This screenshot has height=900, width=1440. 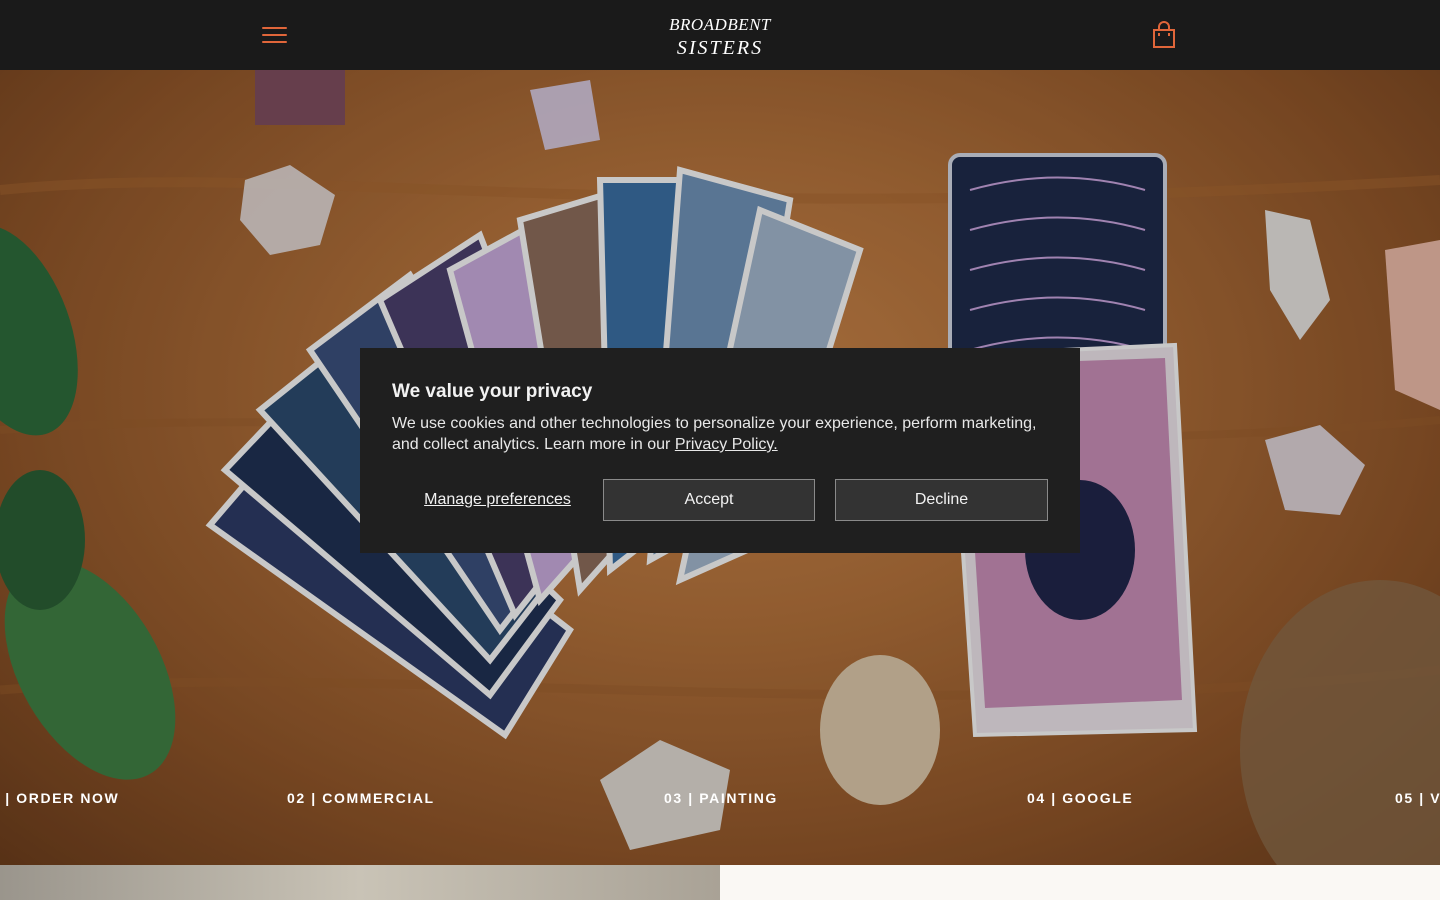 I want to click on slide-label-painting: 03 | PAINTING, so click(x=721, y=798).